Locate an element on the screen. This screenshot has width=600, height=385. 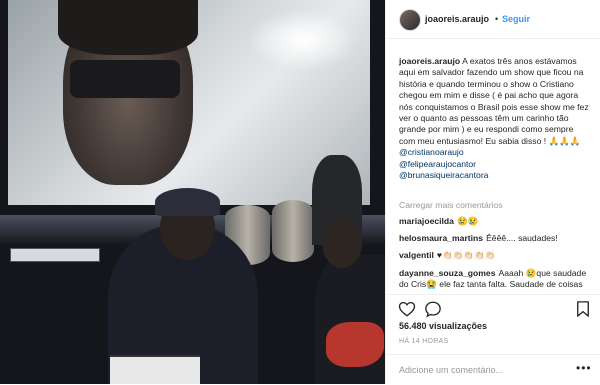
screen-singer-sunglasses is located at coordinates (125, 79).